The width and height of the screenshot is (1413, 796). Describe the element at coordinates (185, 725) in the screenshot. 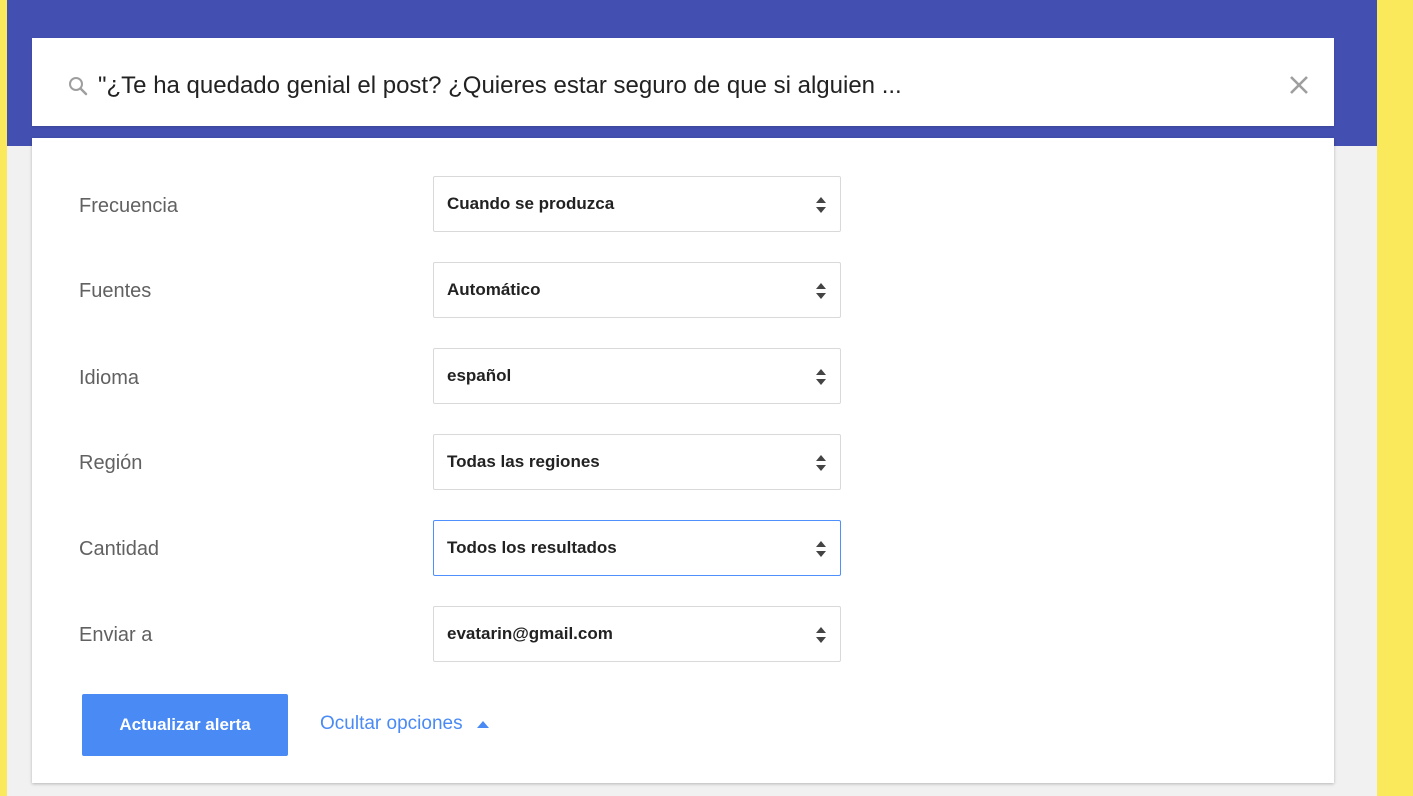

I see `update-alert-button: Actualizar alerta` at that location.